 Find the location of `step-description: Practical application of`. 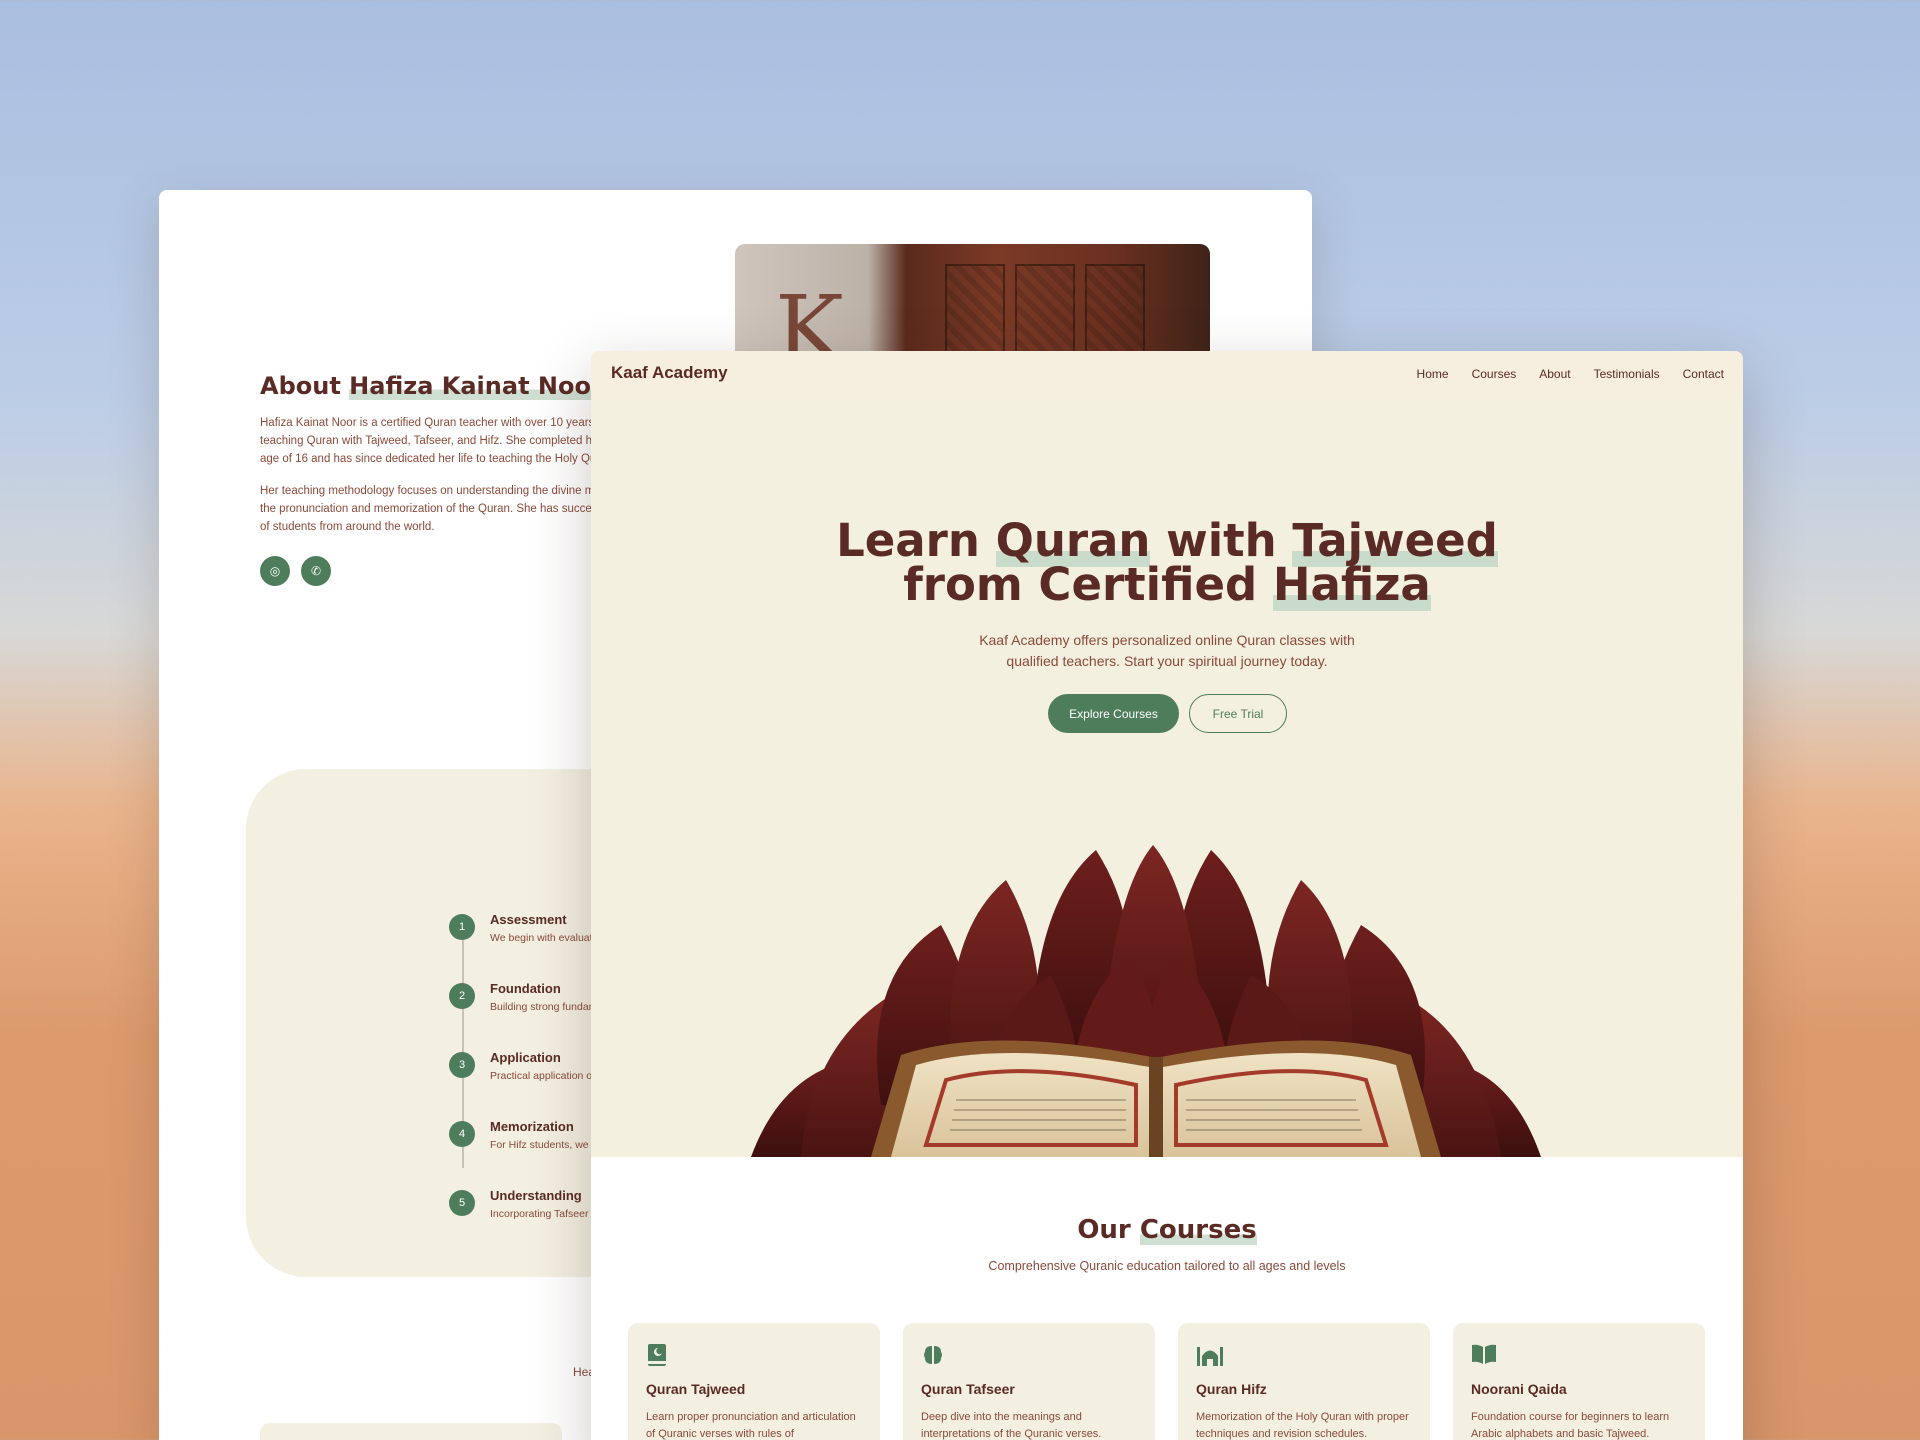

step-description: Practical application of is located at coordinates (543, 1076).